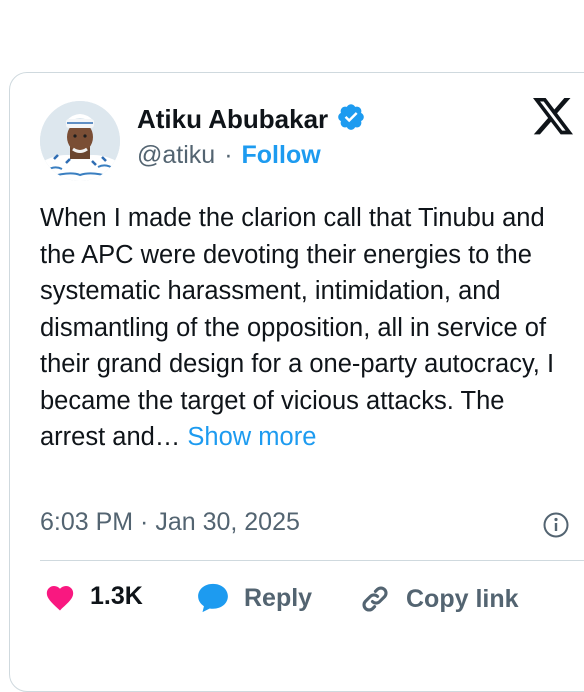 This screenshot has width=584, height=692. What do you see at coordinates (553, 118) in the screenshot?
I see `x-logo-icon` at bounding box center [553, 118].